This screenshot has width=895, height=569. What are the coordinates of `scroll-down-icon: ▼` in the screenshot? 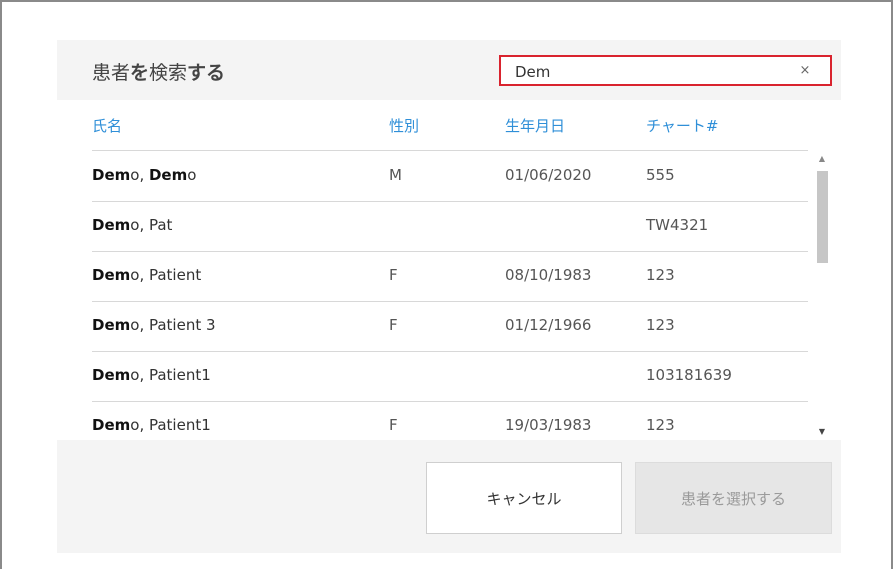 It's located at (822, 432).